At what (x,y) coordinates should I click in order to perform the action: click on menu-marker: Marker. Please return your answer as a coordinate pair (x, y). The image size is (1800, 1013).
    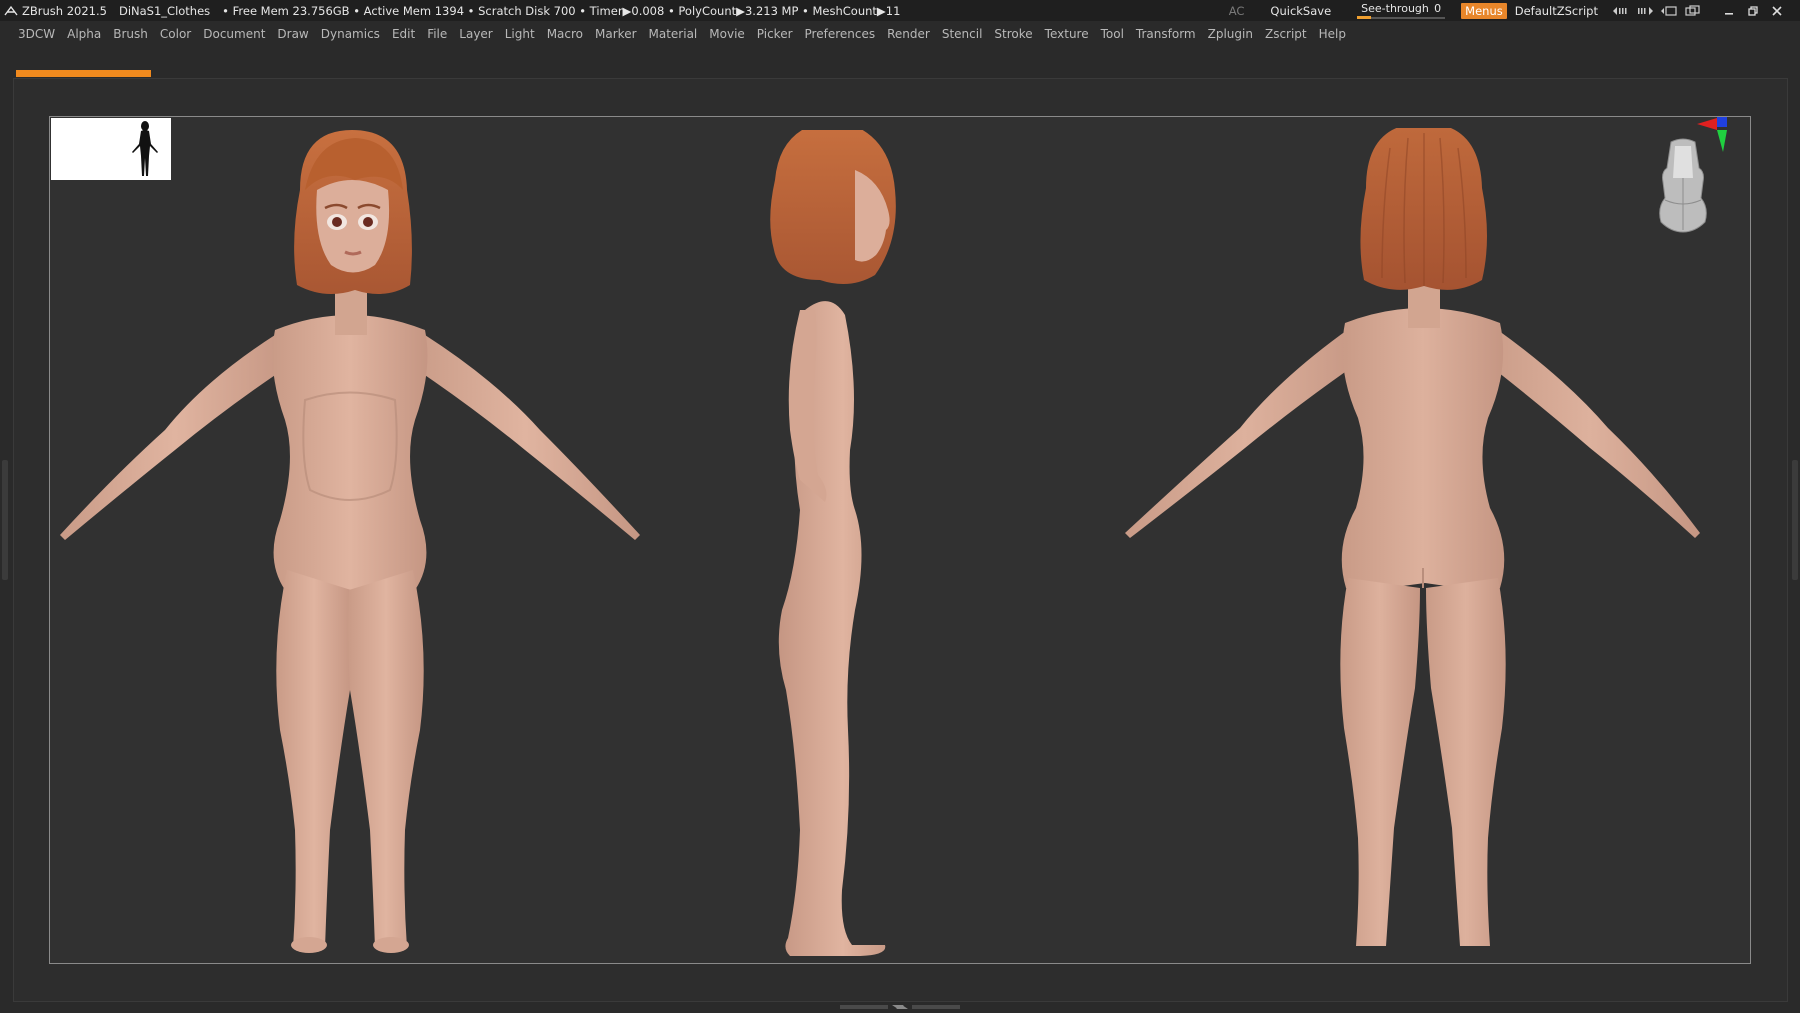
    Looking at the image, I should click on (615, 34).